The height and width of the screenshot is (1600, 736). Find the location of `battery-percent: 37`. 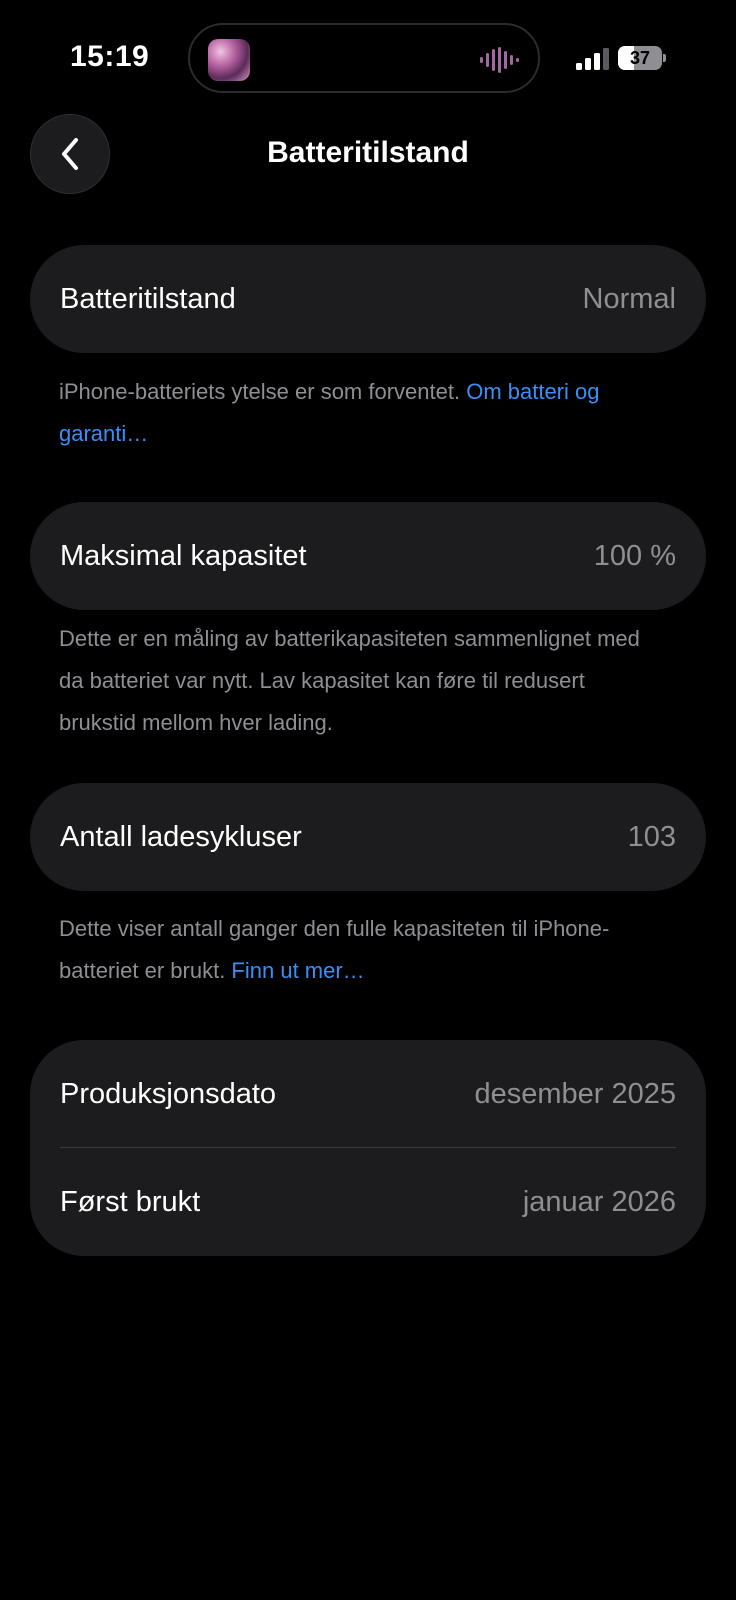

battery-percent: 37 is located at coordinates (640, 58).